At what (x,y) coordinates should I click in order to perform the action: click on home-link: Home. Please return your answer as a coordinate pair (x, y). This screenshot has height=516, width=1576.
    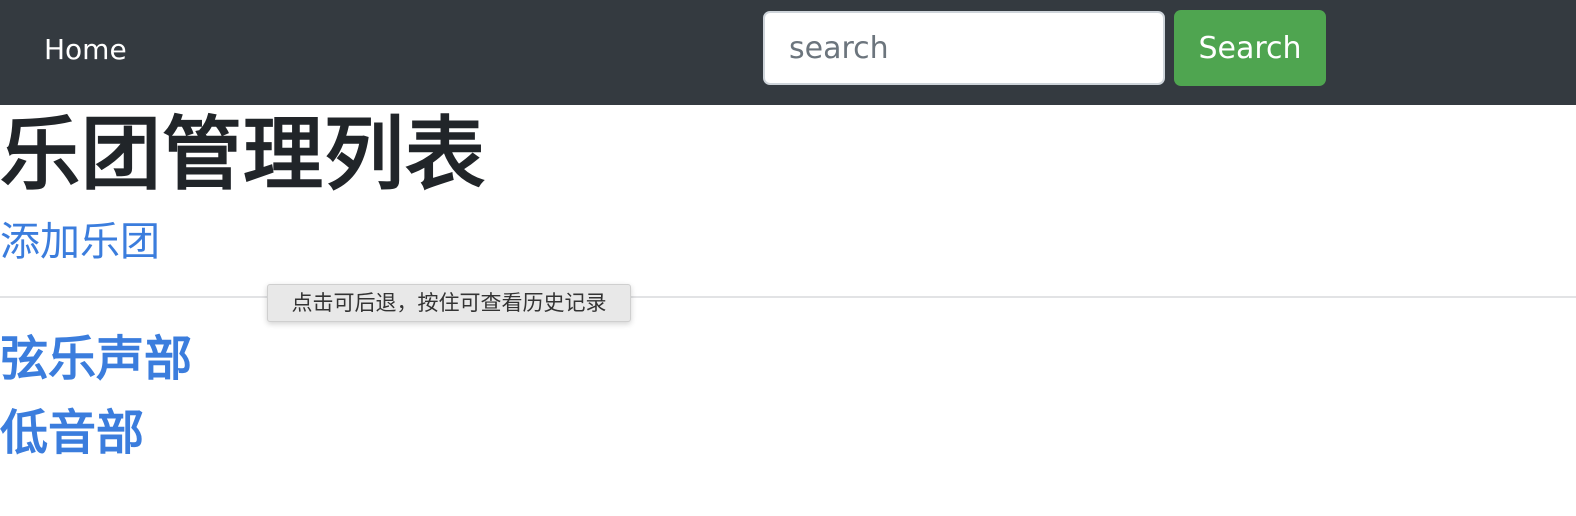
    Looking at the image, I should click on (85, 50).